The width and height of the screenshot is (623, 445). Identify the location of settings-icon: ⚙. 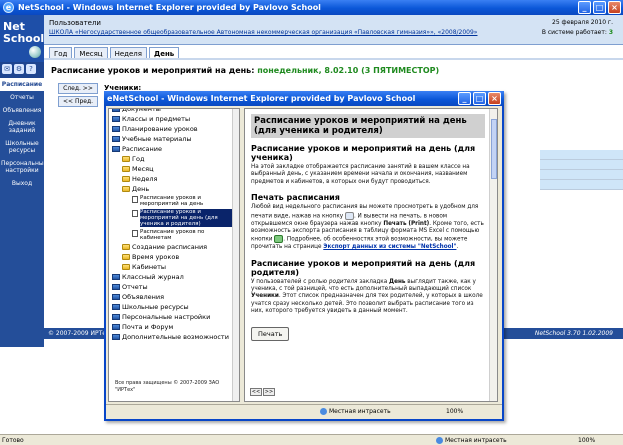
(19, 69).